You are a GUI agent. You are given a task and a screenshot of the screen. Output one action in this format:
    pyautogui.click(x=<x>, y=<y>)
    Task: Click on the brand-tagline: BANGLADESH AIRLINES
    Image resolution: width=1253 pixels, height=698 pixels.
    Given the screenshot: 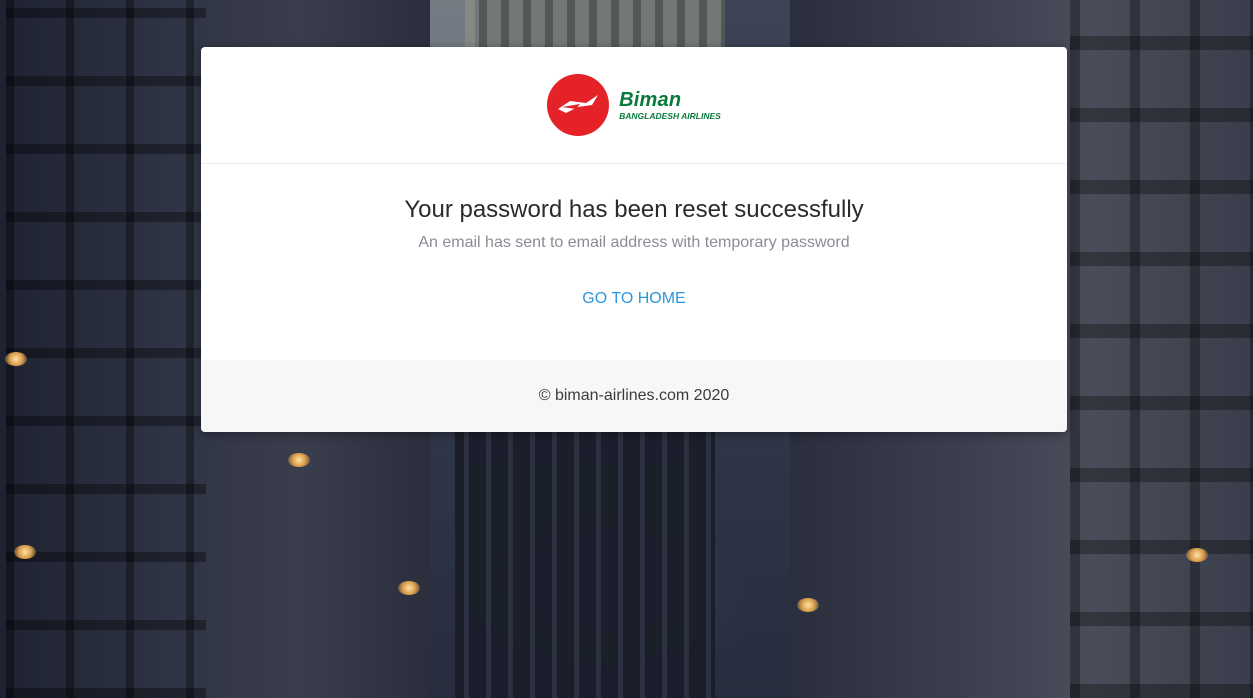 What is the action you would take?
    pyautogui.click(x=670, y=115)
    